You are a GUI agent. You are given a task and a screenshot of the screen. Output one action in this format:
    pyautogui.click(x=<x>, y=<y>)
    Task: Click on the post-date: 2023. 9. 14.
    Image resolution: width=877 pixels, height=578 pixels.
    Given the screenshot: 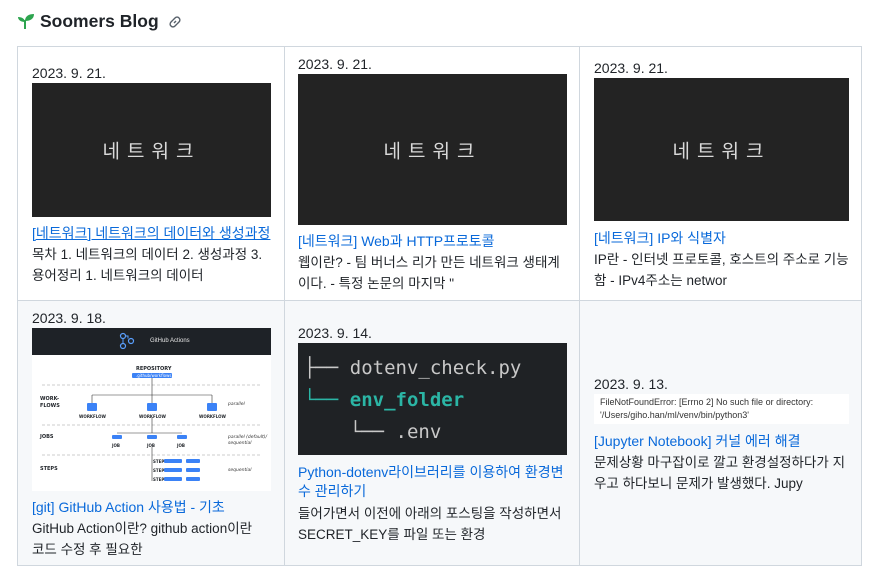 What is the action you would take?
    pyautogui.click(x=335, y=333)
    